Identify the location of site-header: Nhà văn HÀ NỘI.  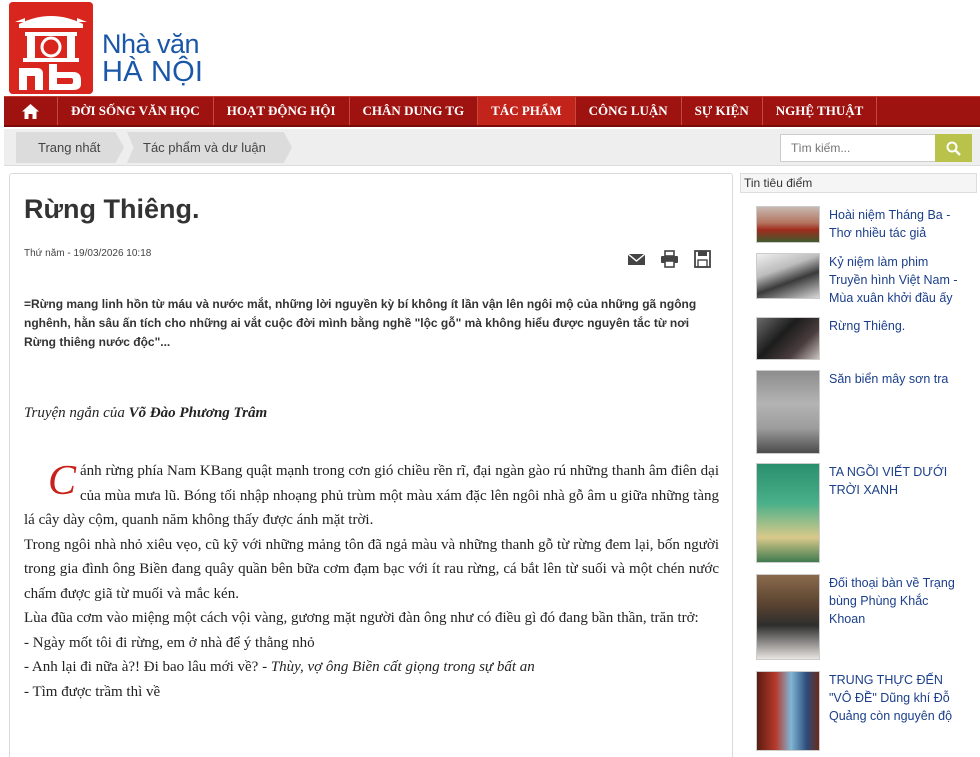
(490, 48).